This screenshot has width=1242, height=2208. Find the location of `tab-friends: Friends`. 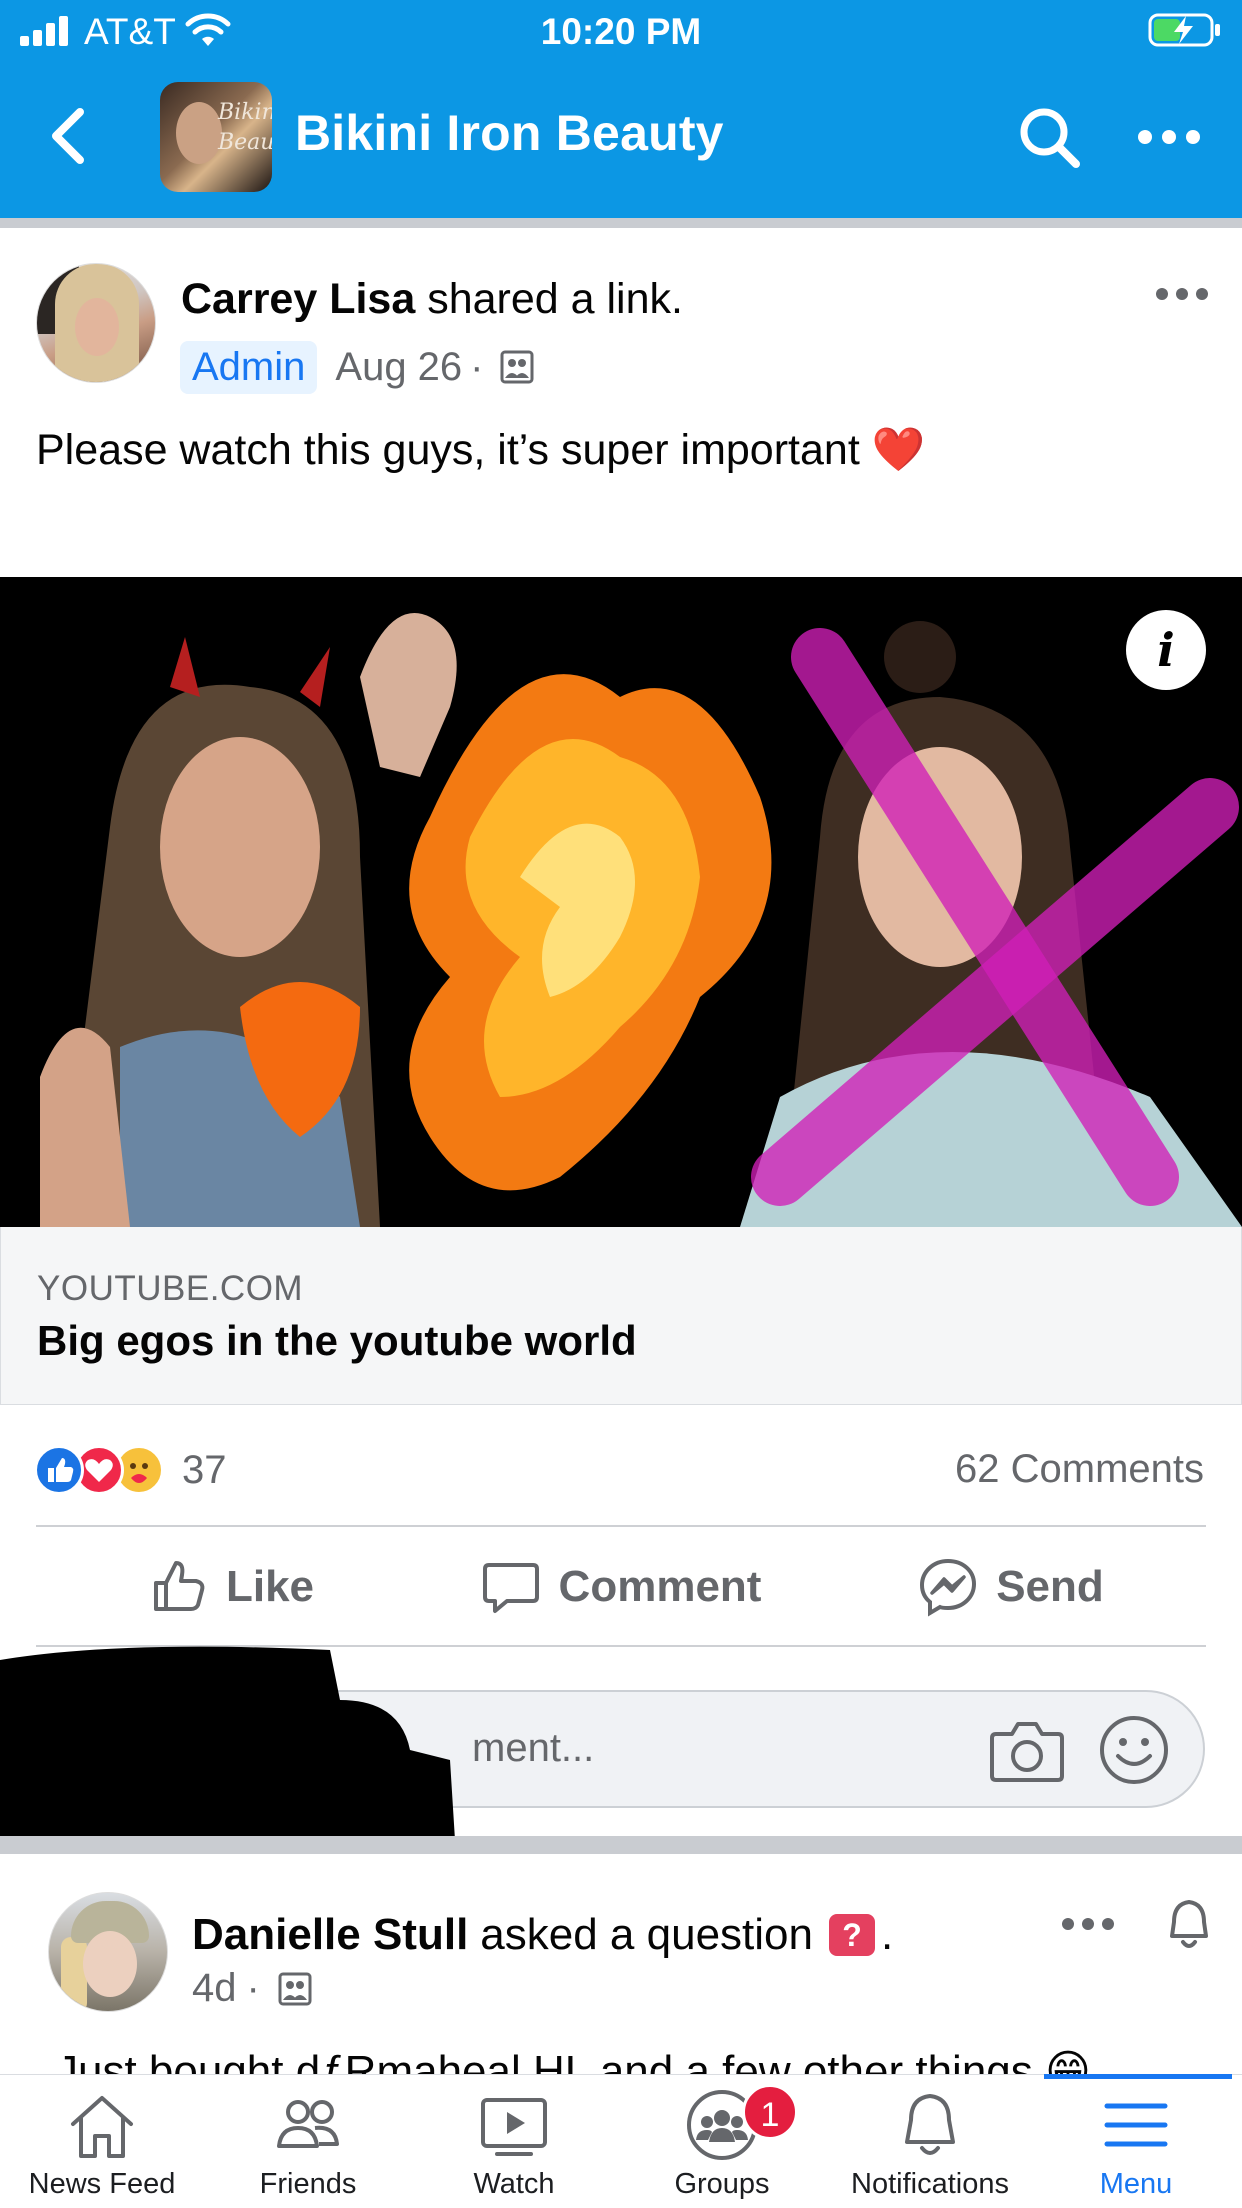

tab-friends: Friends is located at coordinates (308, 2145).